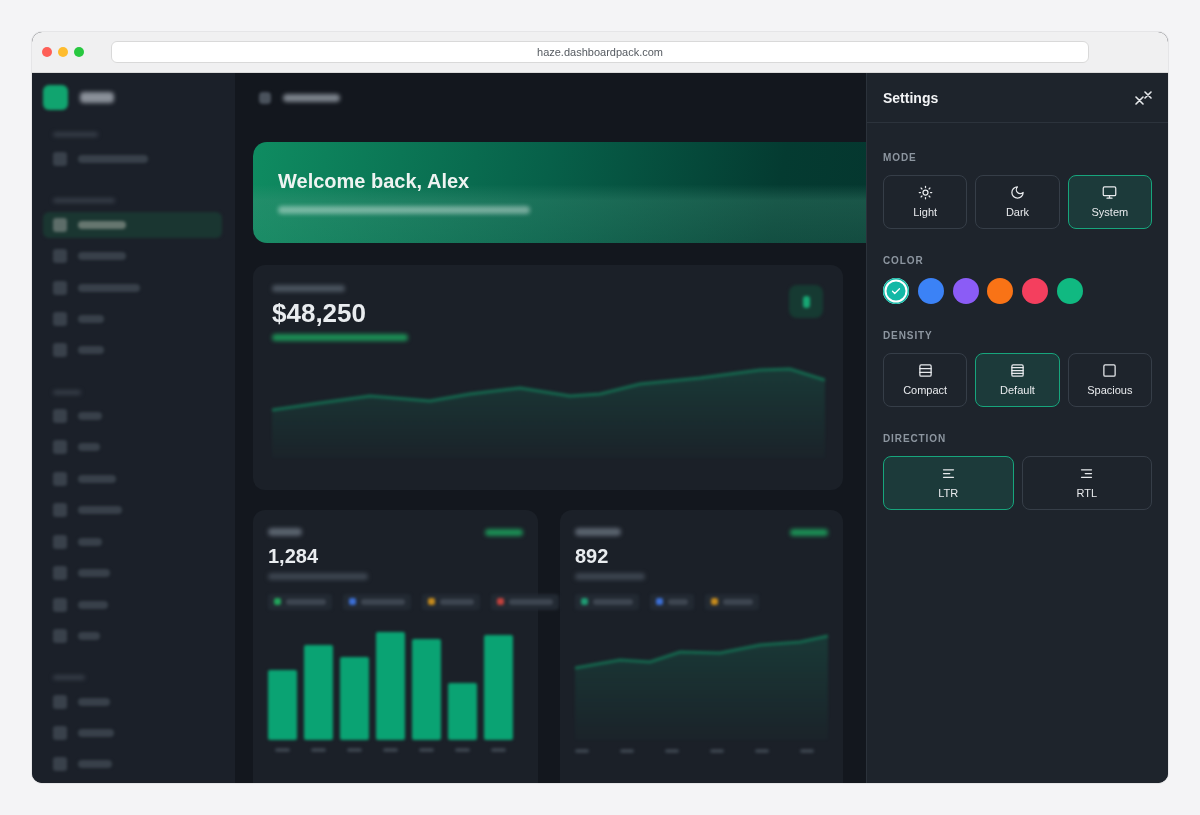  What do you see at coordinates (374, 181) in the screenshot?
I see `greeting-text: Welcome back, Alex` at bounding box center [374, 181].